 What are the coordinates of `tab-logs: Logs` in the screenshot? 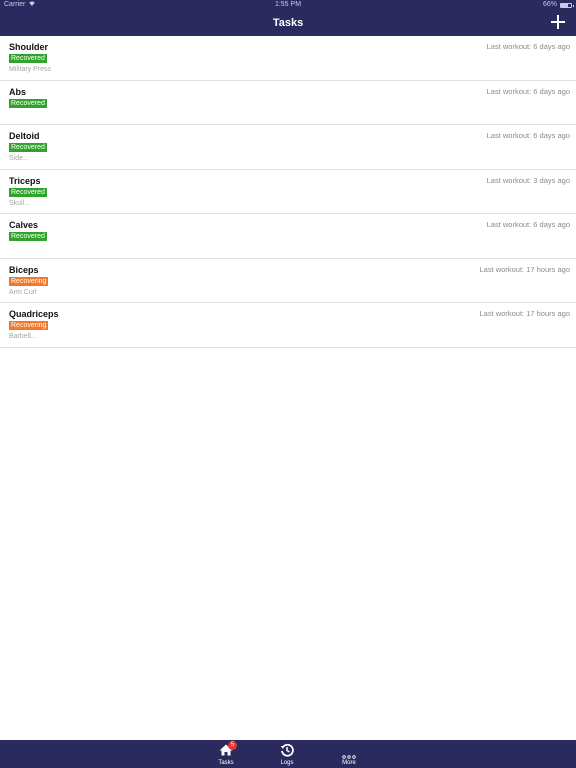 It's located at (287, 754).